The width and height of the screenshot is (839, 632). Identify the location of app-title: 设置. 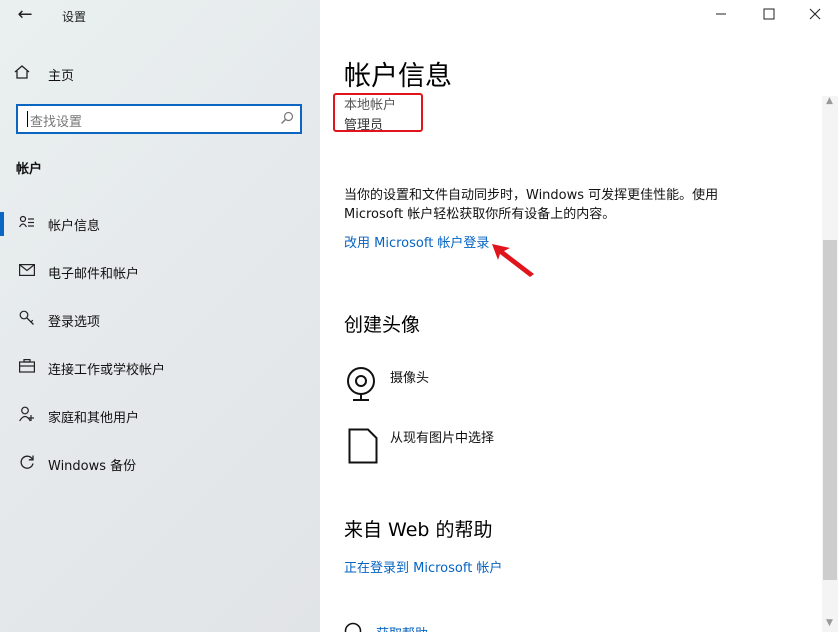
(74, 17).